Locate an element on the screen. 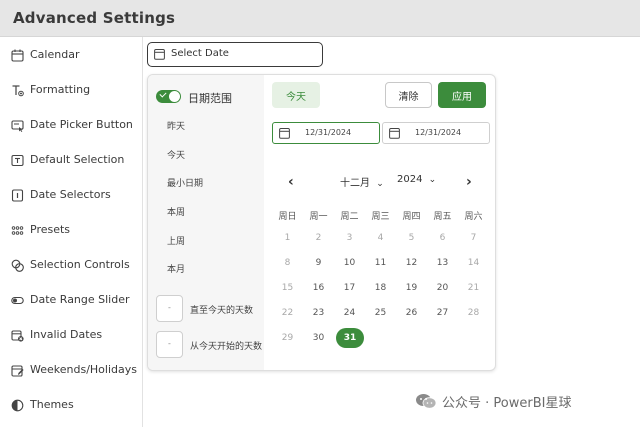  picker-button-icon is located at coordinates (17, 126).